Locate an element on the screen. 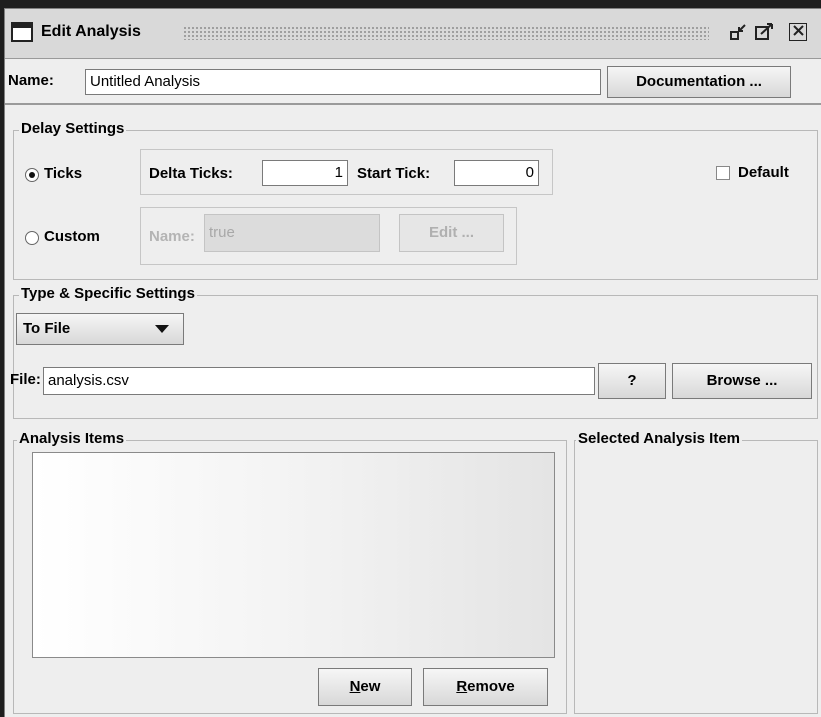 This screenshot has height=717, width=821. close-icon-glyph is located at coordinates (798, 30).